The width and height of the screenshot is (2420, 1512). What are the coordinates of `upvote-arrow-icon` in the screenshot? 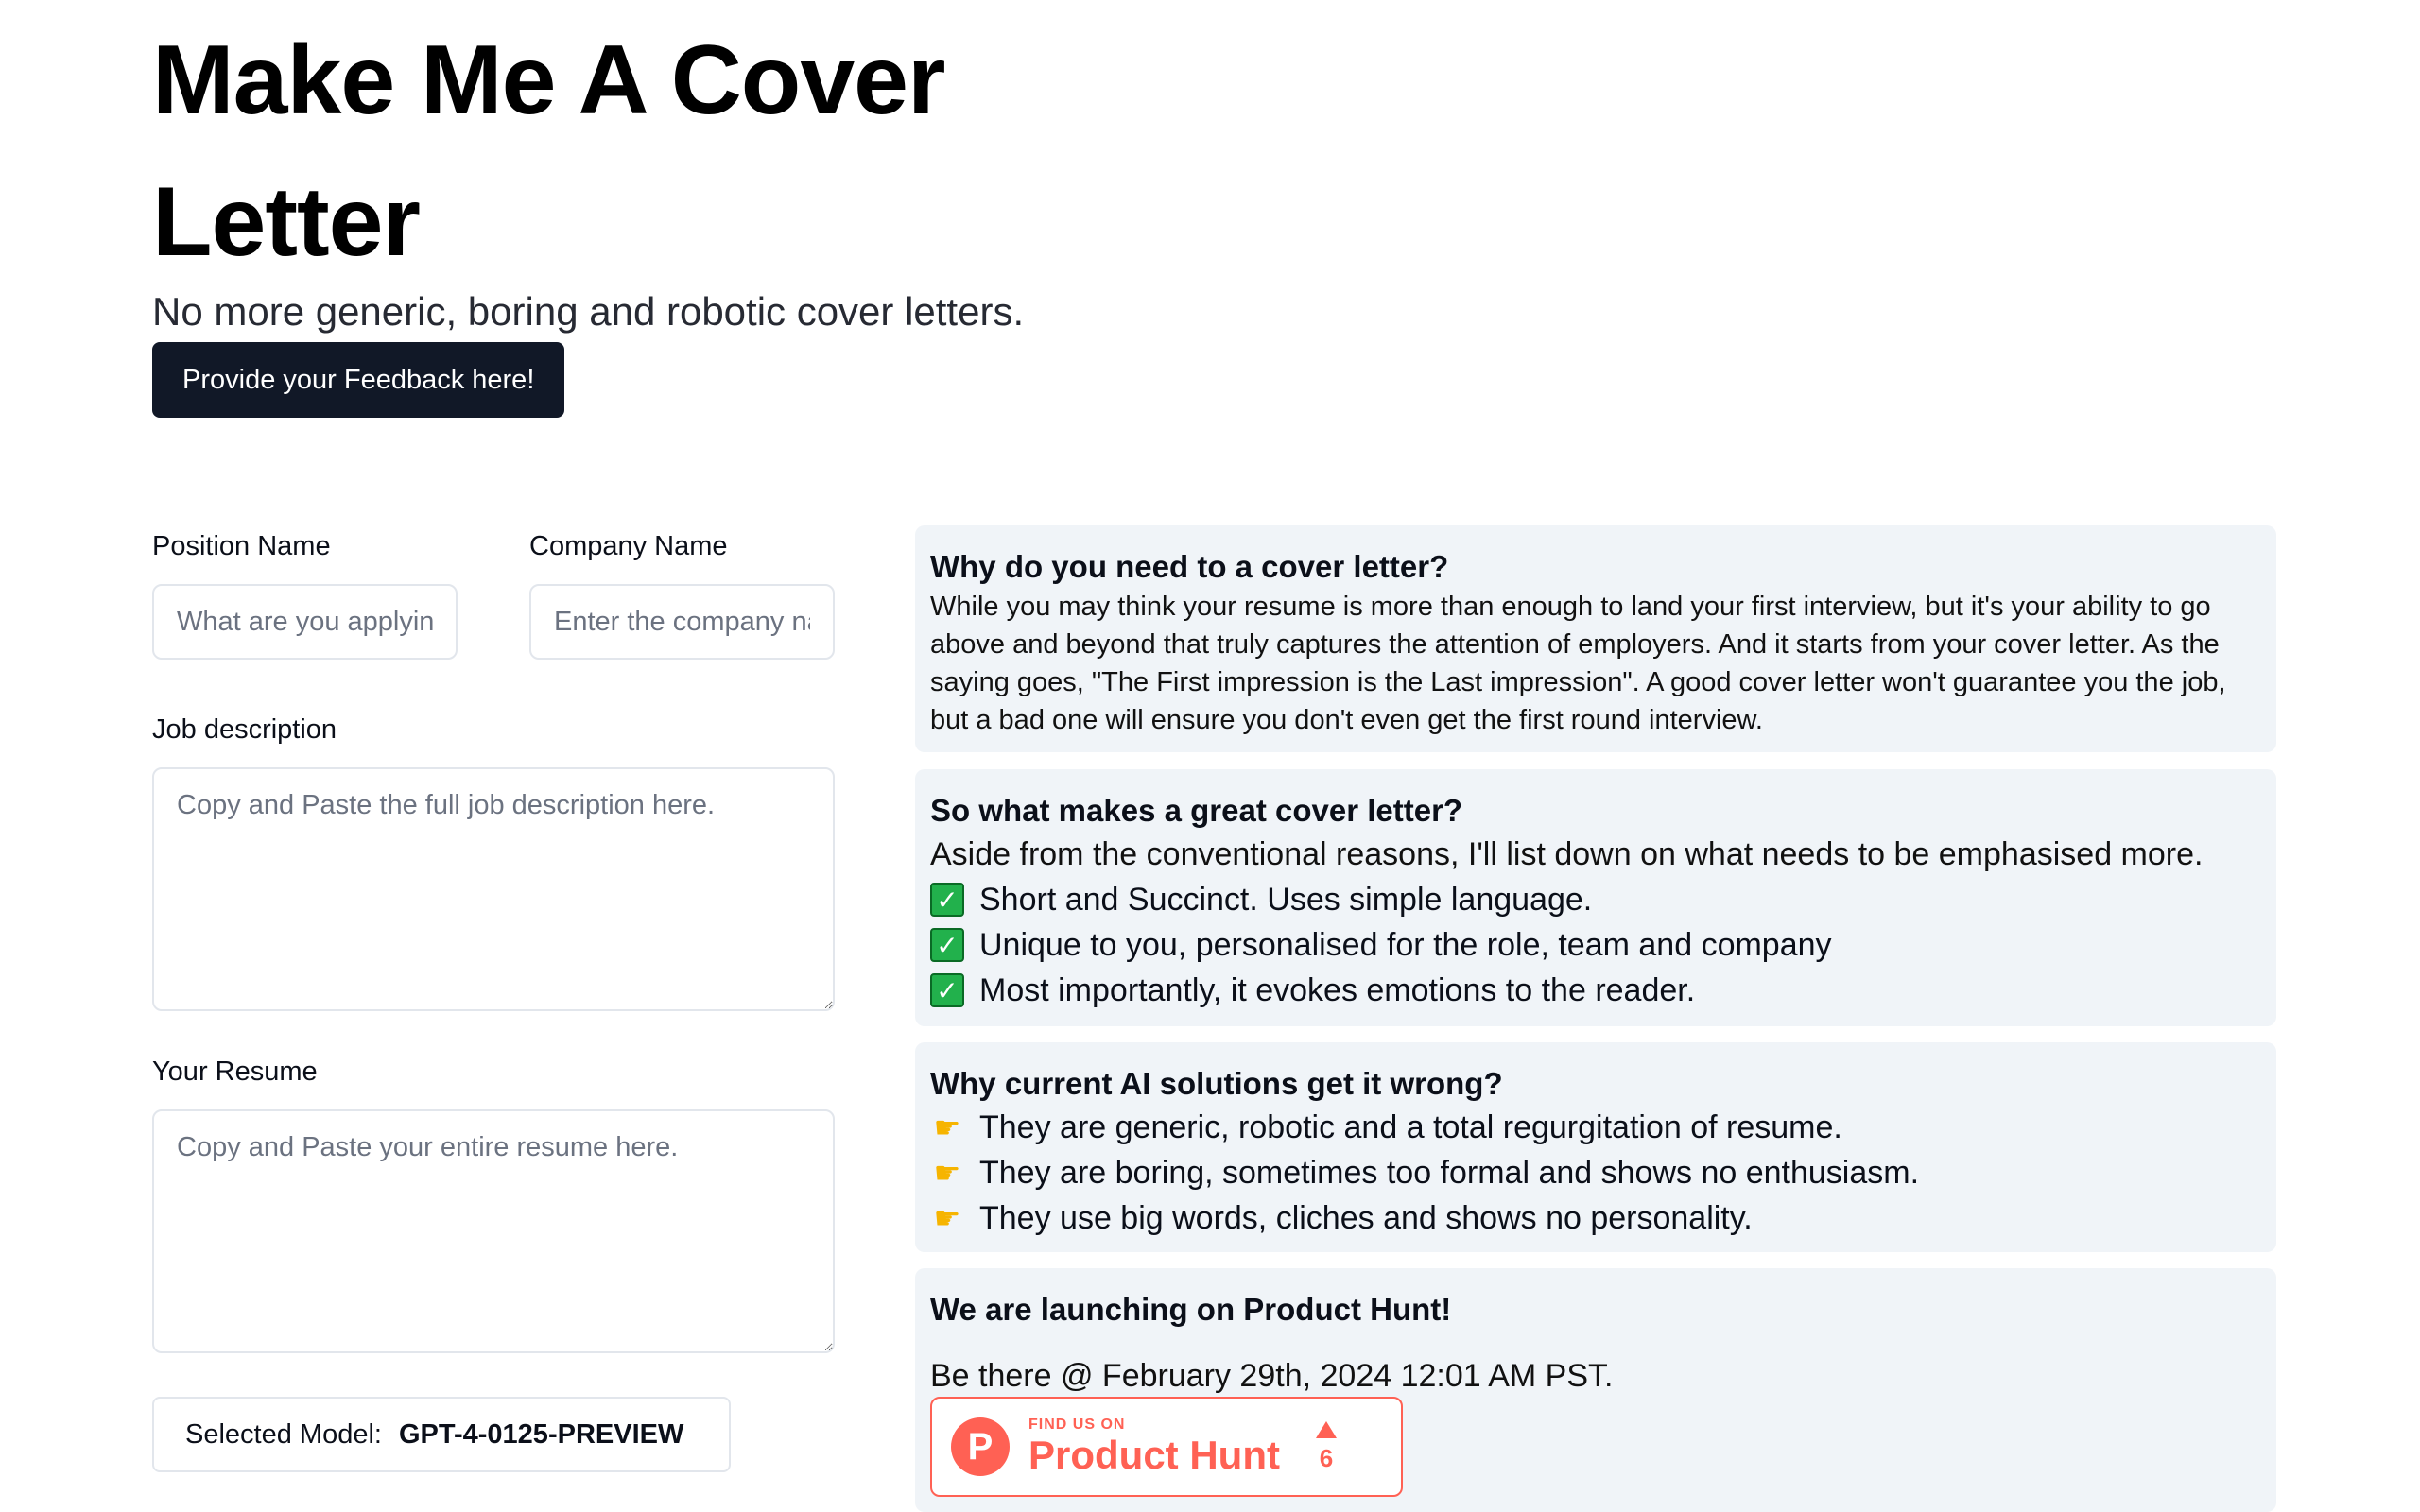 It's located at (1326, 1429).